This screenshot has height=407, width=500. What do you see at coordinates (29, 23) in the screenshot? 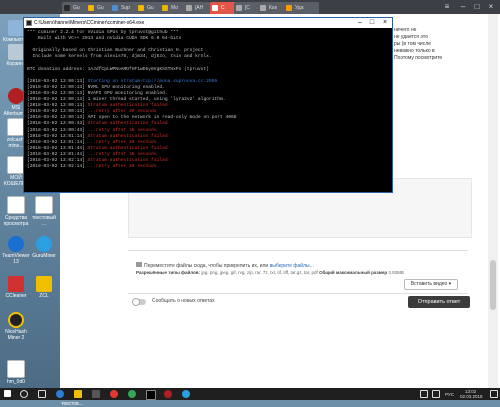
I see `console-icon` at bounding box center [29, 23].